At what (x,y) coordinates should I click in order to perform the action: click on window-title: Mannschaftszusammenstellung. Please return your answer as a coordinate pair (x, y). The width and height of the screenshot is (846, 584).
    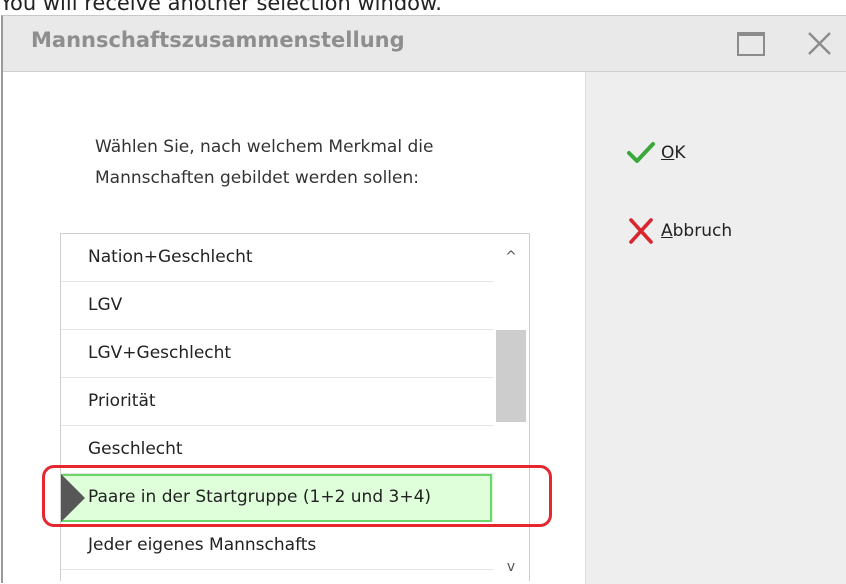
    Looking at the image, I should click on (218, 40).